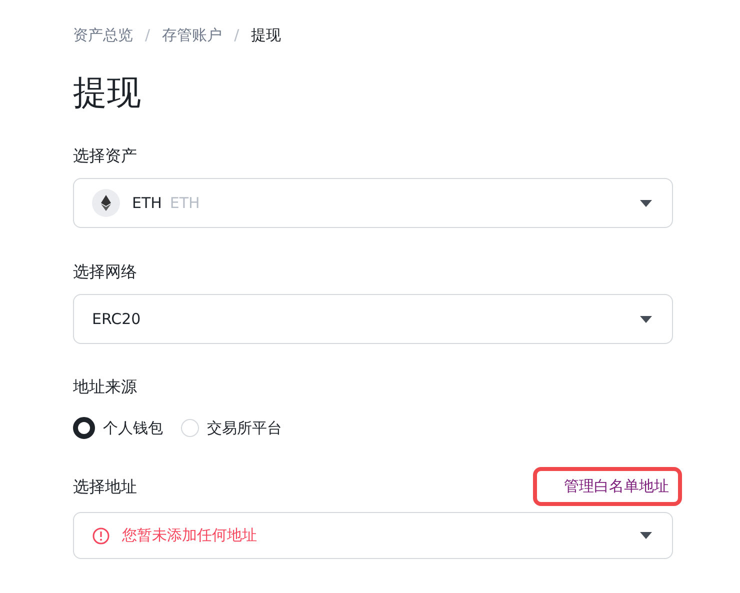 The height and width of the screenshot is (593, 740). Describe the element at coordinates (105, 156) in the screenshot. I see `field-label: 选择资产` at that location.